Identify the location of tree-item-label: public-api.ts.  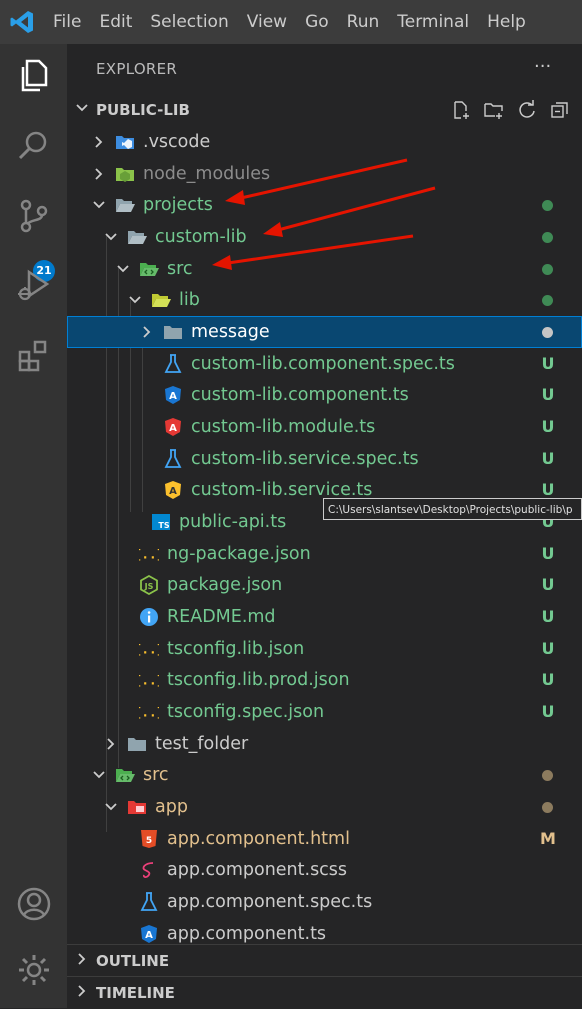
(233, 522).